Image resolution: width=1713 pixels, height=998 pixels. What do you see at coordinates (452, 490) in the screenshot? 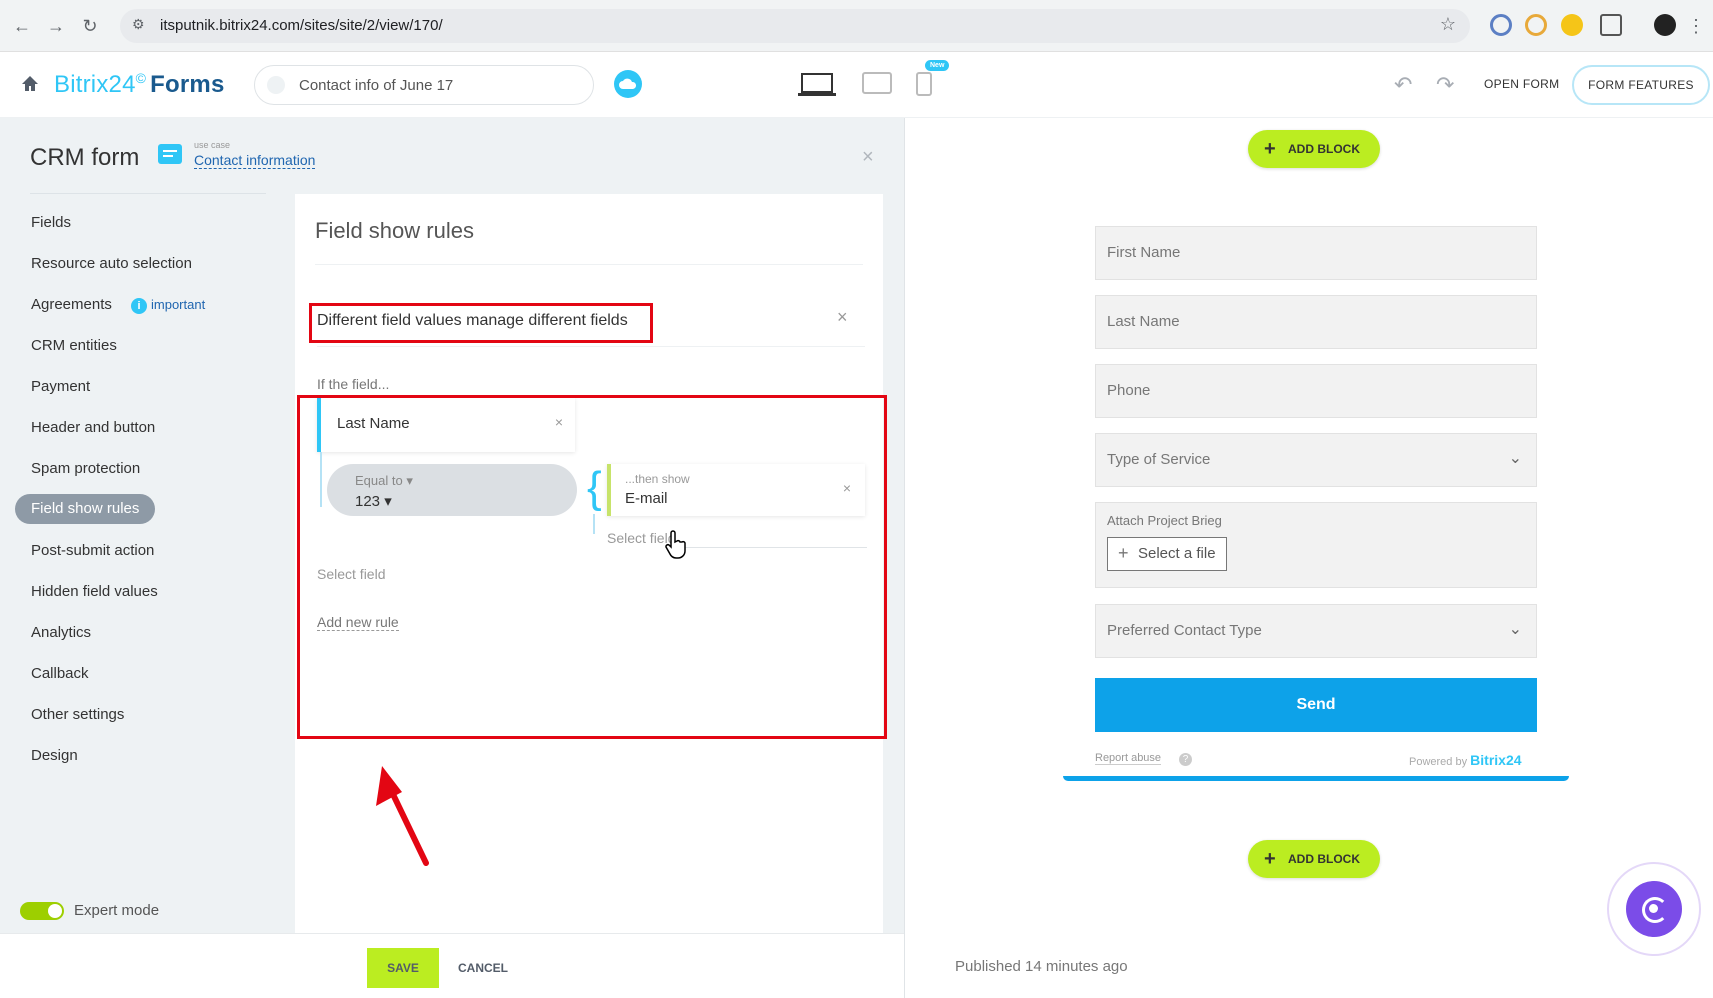
I see `condition-operator: Equal to ▾ 123 ▾` at bounding box center [452, 490].